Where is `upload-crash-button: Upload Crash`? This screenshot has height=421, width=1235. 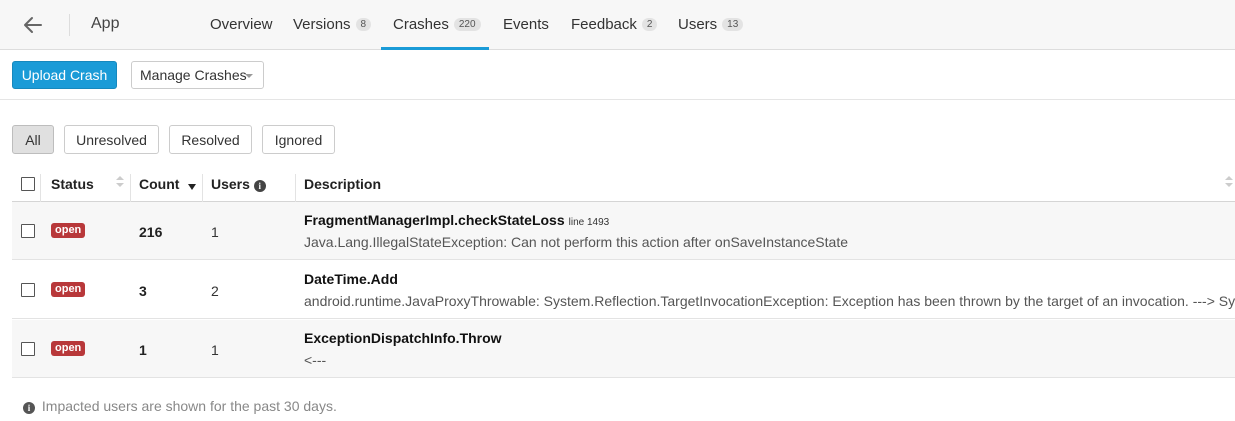
upload-crash-button: Upload Crash is located at coordinates (64, 75).